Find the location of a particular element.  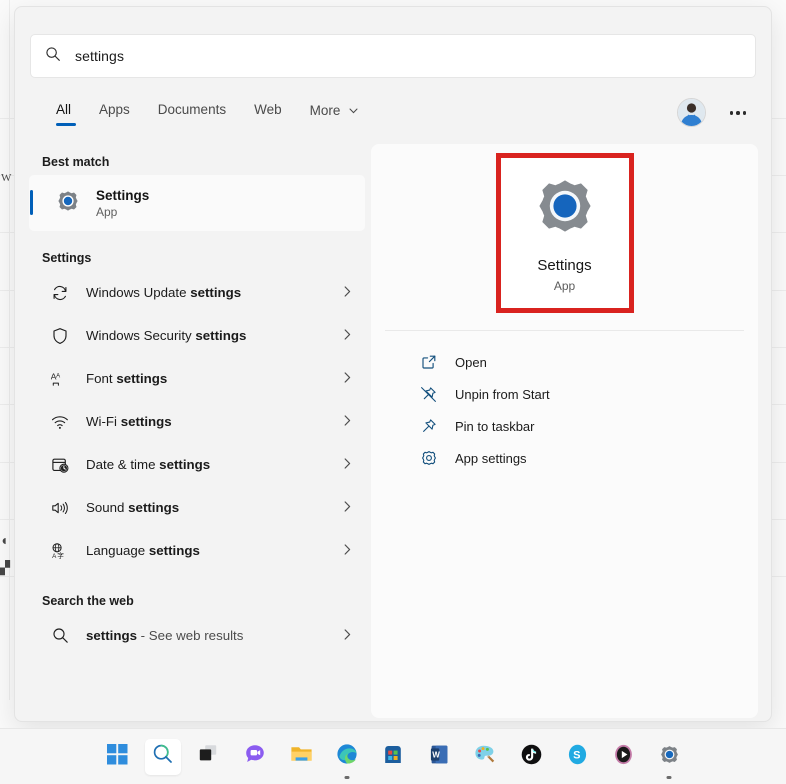

font-icon: A A is located at coordinates (60, 379).